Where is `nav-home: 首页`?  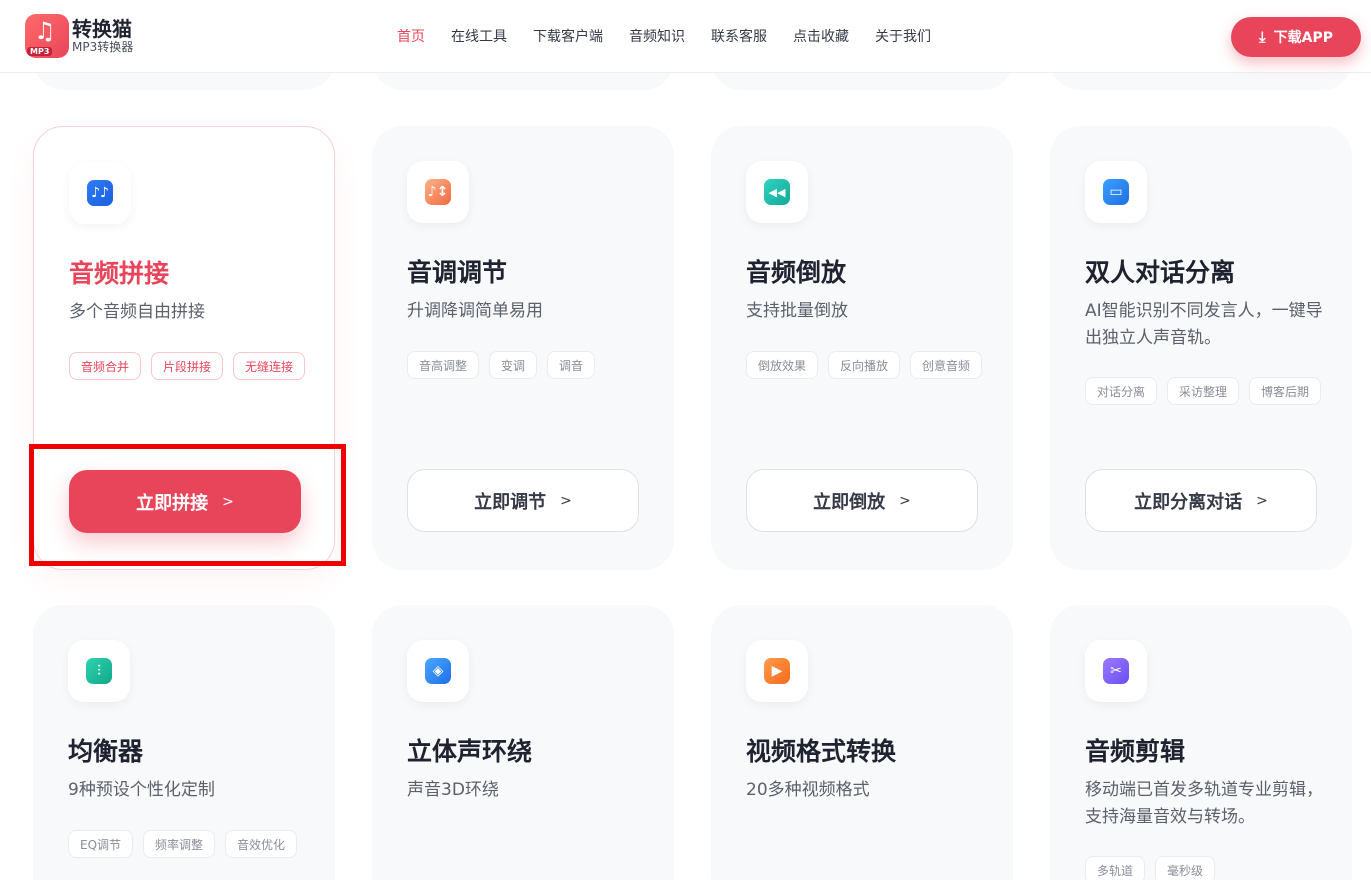
nav-home: 首页 is located at coordinates (411, 37).